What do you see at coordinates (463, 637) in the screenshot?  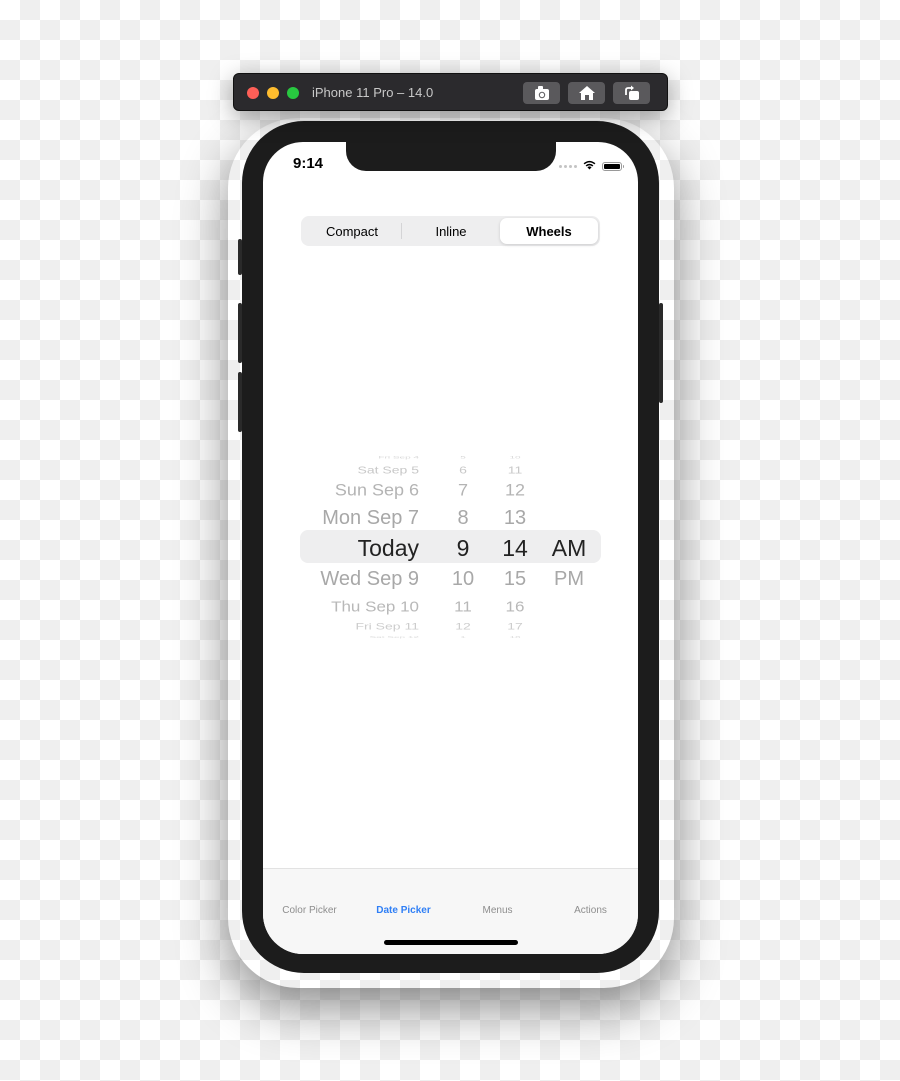 I see `wheel-item: 1` at bounding box center [463, 637].